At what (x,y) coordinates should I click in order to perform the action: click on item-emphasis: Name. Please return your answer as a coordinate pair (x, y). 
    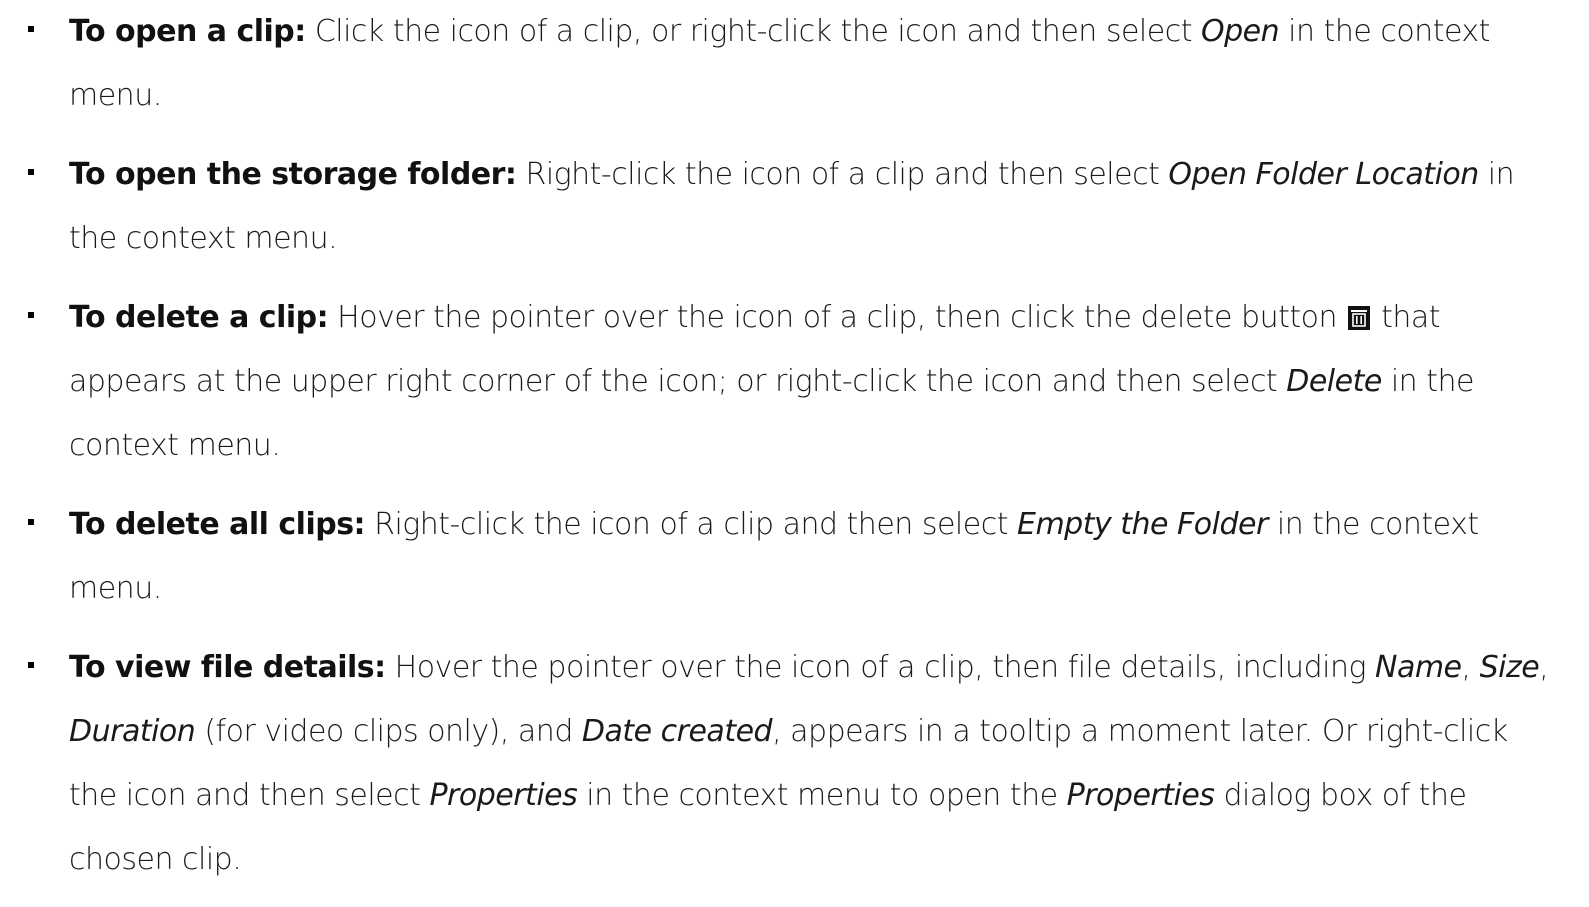
    Looking at the image, I should click on (1418, 667).